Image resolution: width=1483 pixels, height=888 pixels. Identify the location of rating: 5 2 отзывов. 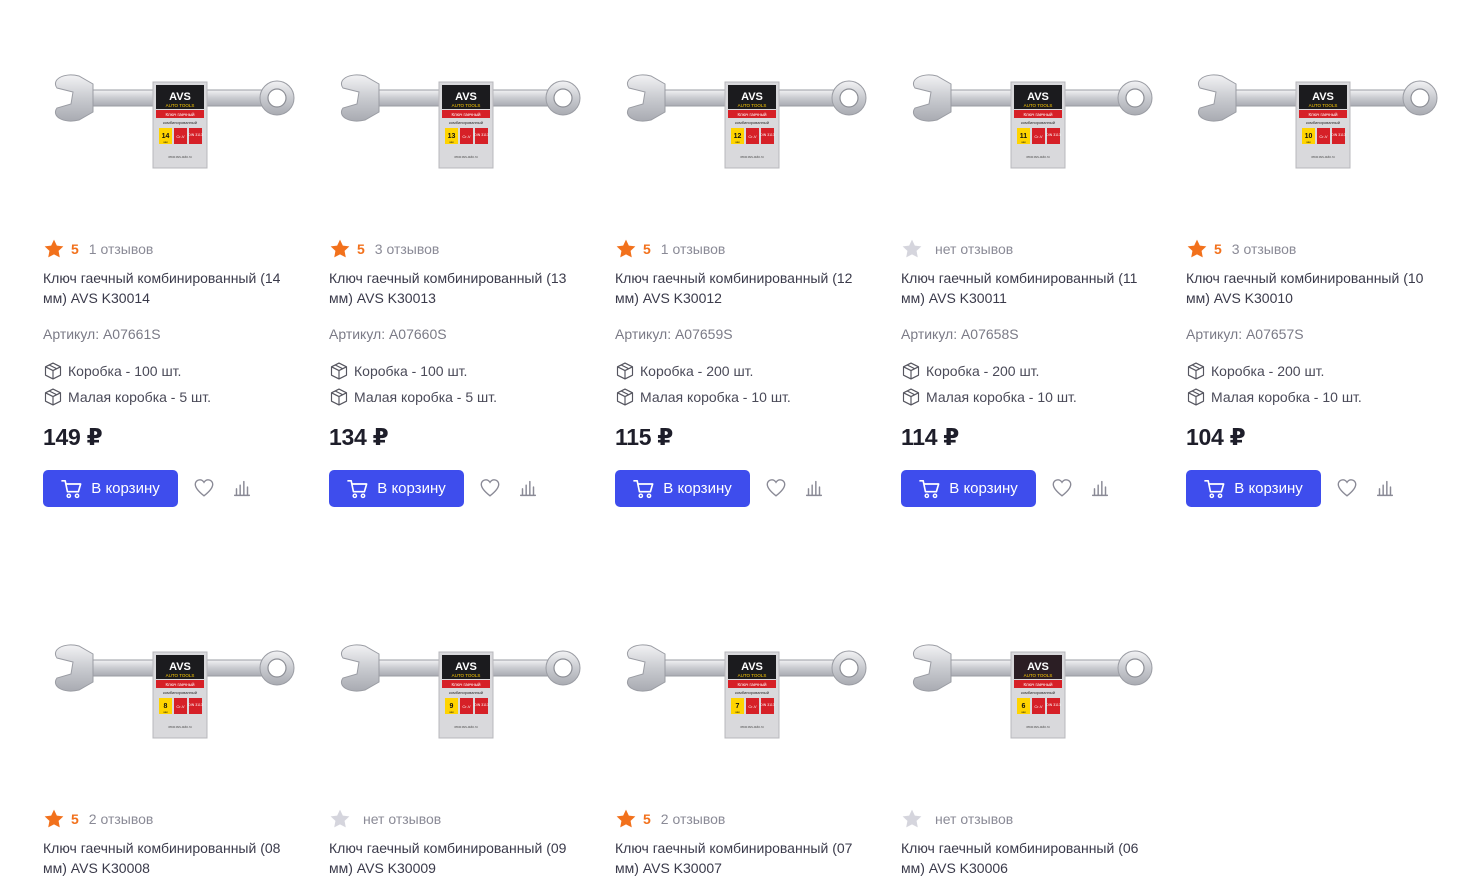
(670, 819).